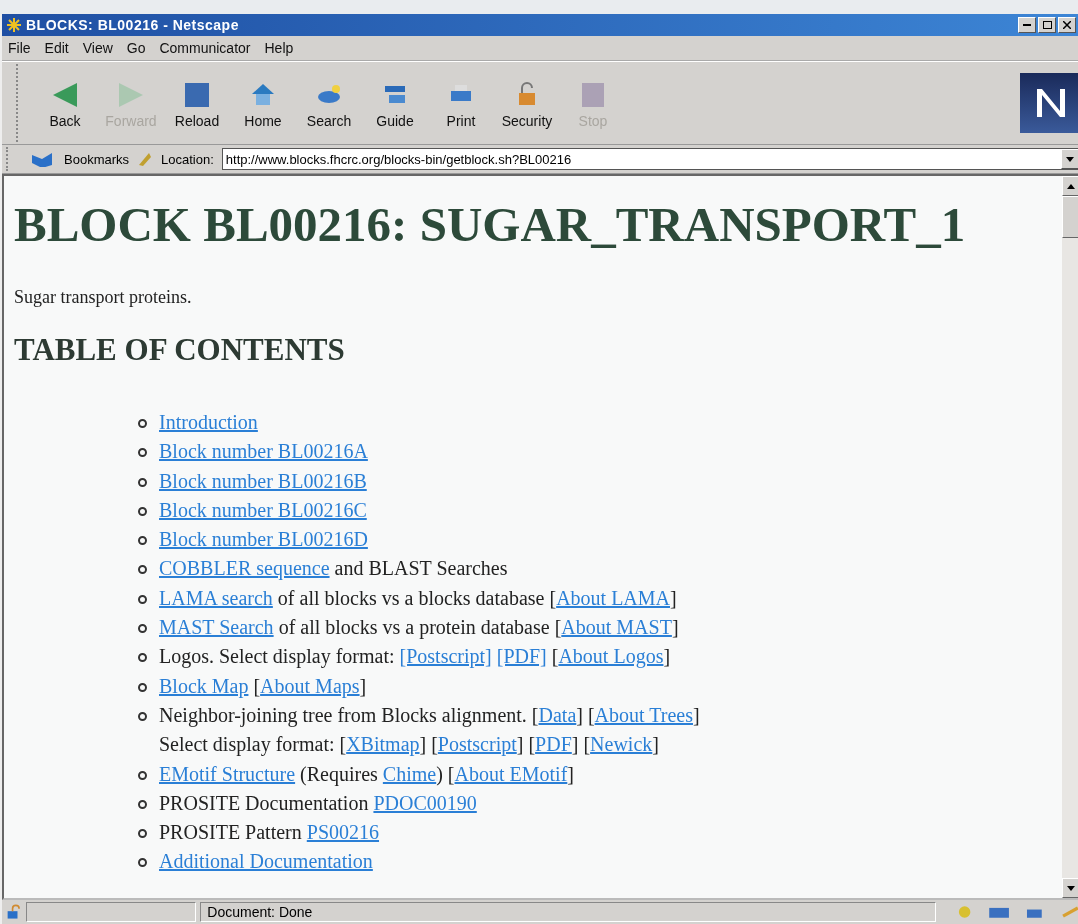 The width and height of the screenshot is (1078, 924). Describe the element at coordinates (461, 103) in the screenshot. I see `toolbar-button: Print` at that location.